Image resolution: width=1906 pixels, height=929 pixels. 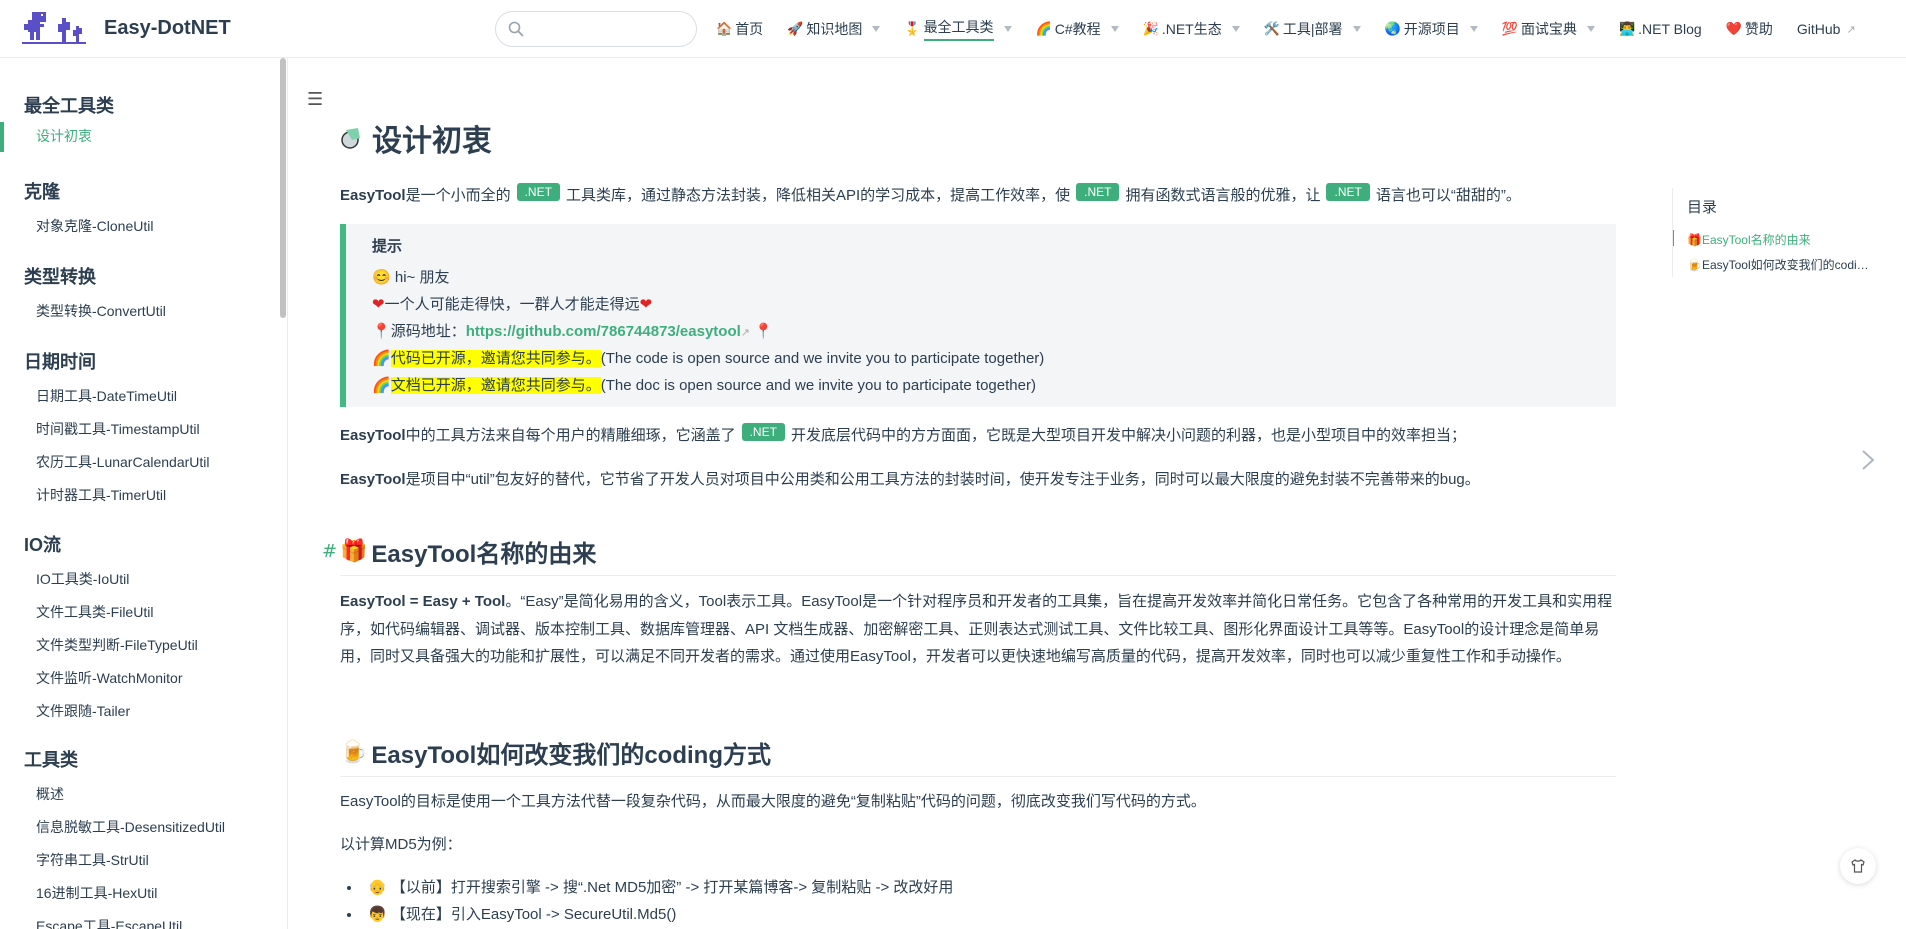 I want to click on chevron-right-icon, so click(x=1868, y=460).